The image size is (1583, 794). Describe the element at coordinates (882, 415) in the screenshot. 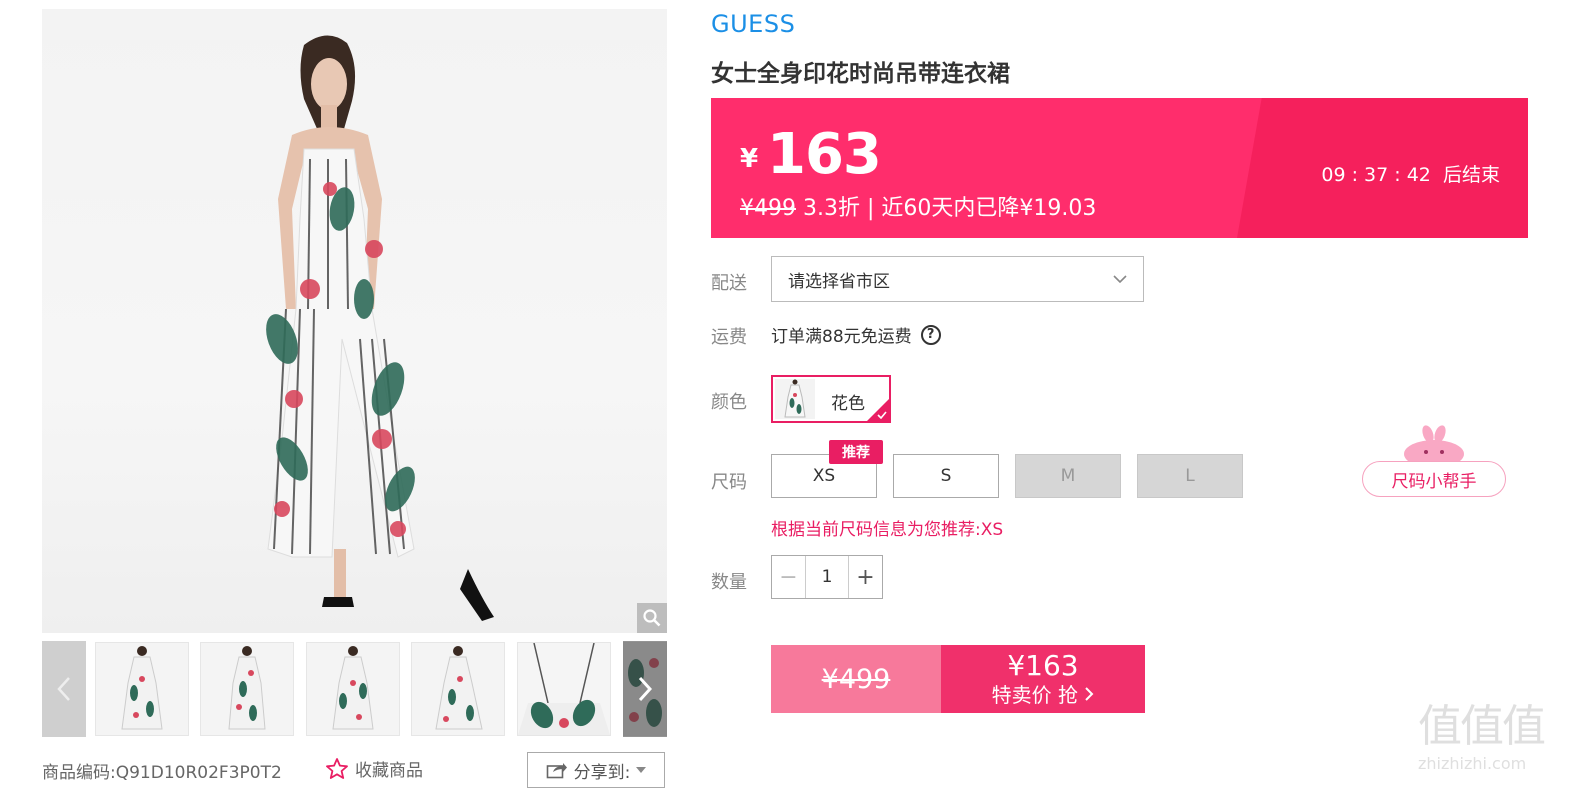

I see `checkmark-icon` at that location.